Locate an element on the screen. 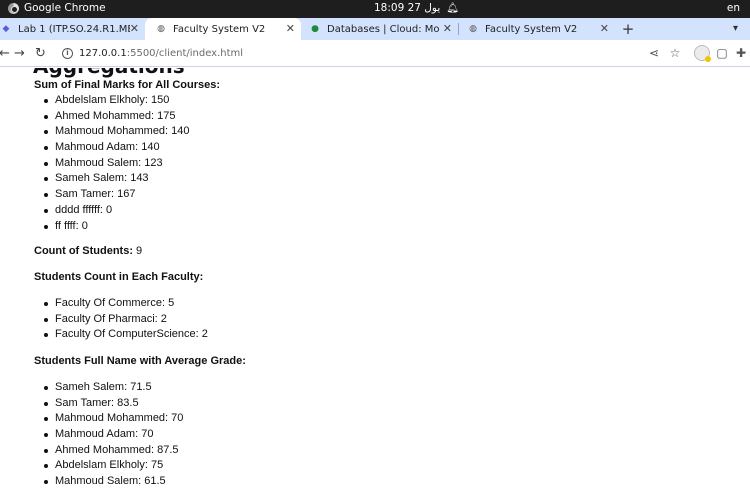 The height and width of the screenshot is (500, 750). clock-text: 18:09 27 يول is located at coordinates (407, 8).